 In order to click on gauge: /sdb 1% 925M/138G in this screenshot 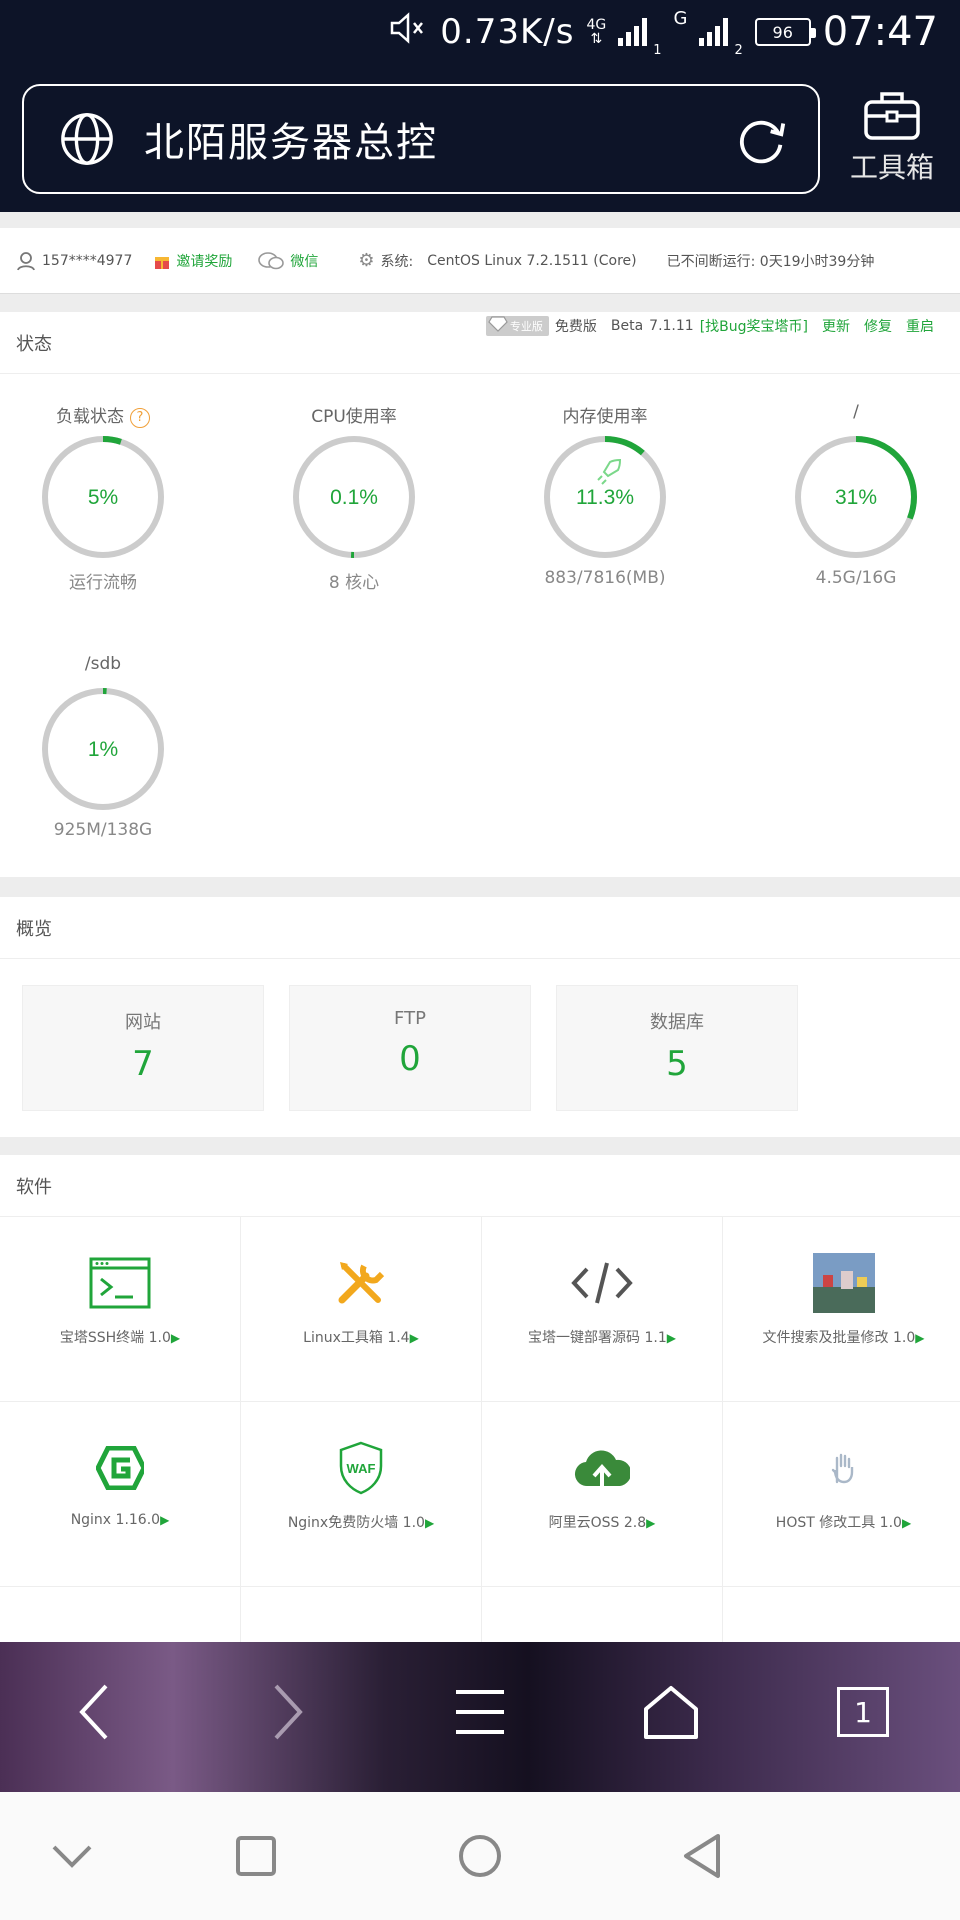, I will do `click(103, 747)`.